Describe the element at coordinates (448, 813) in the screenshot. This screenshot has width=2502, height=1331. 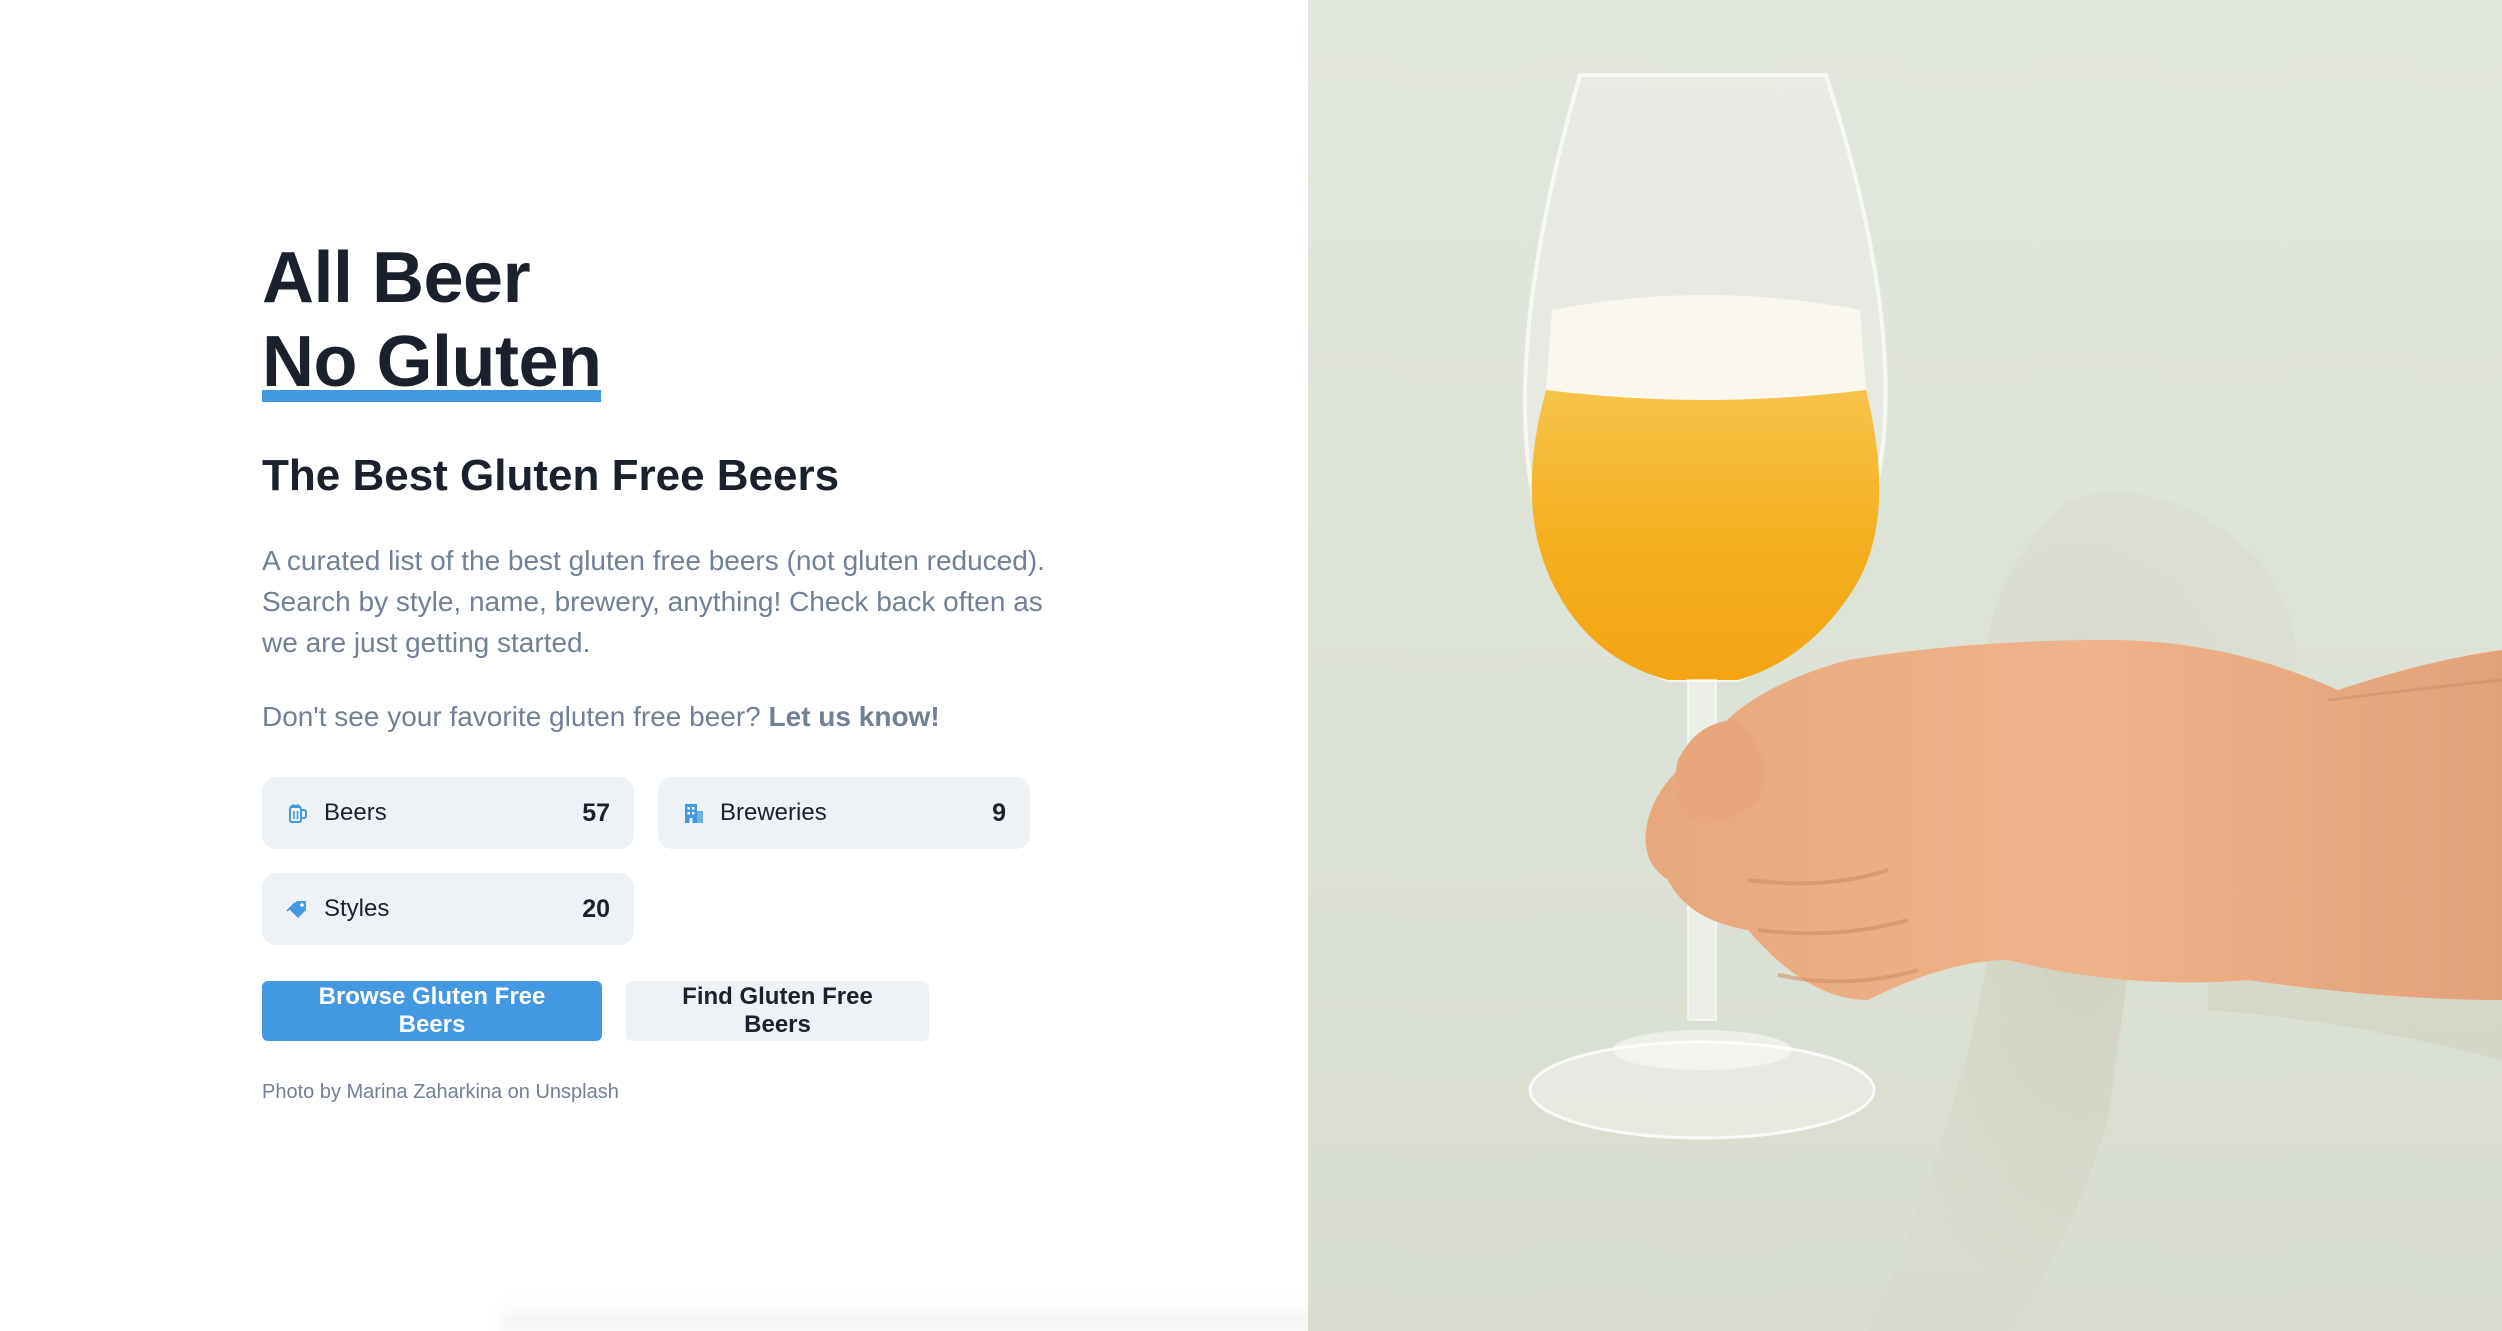
I see `stat-beers: Beers 57` at that location.